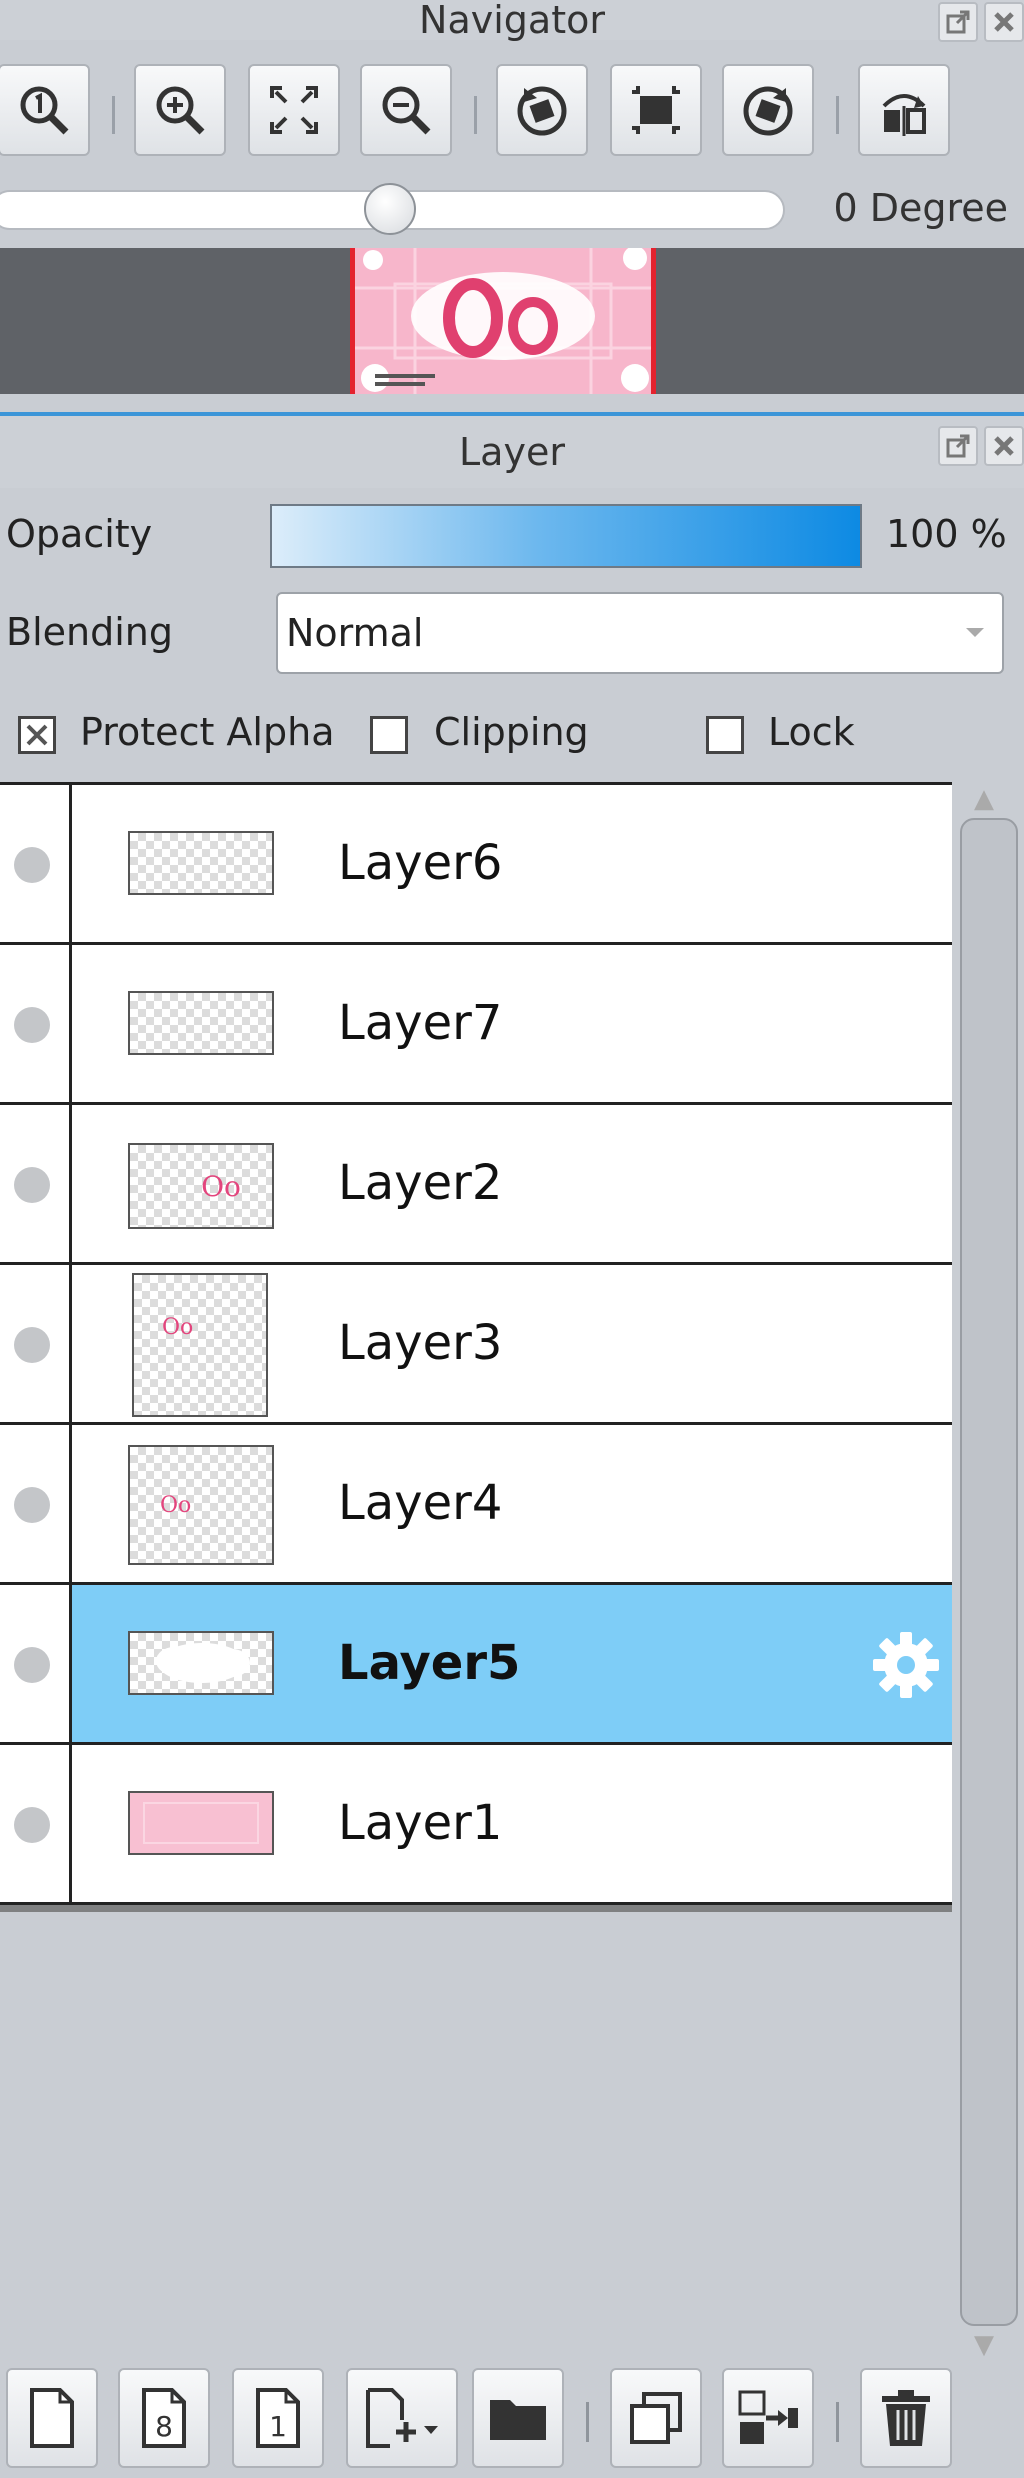 The height and width of the screenshot is (2478, 1024). Describe the element at coordinates (518, 2418) in the screenshot. I see `folder-icon` at that location.